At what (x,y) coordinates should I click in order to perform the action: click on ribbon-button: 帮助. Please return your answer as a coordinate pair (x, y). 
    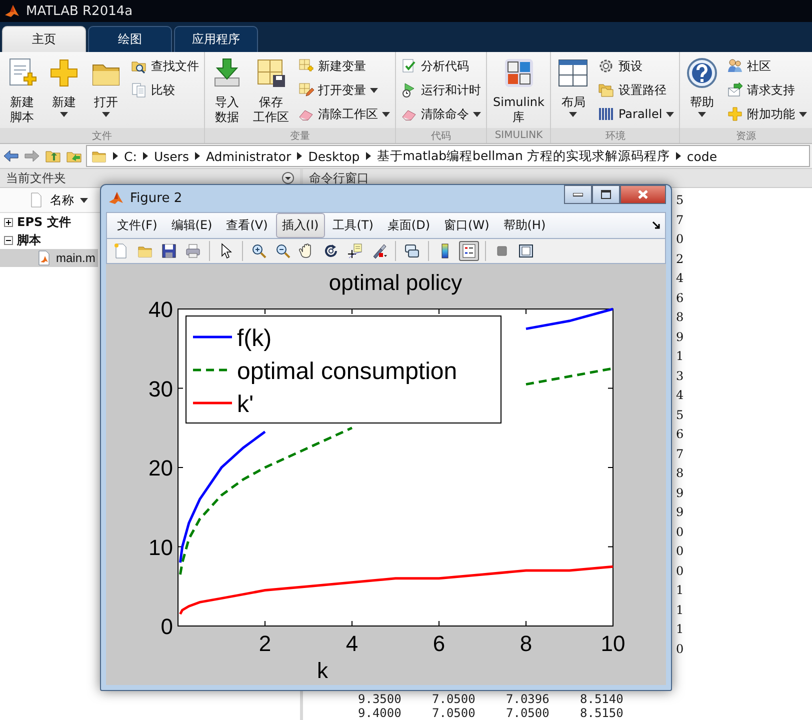
    Looking at the image, I should click on (702, 87).